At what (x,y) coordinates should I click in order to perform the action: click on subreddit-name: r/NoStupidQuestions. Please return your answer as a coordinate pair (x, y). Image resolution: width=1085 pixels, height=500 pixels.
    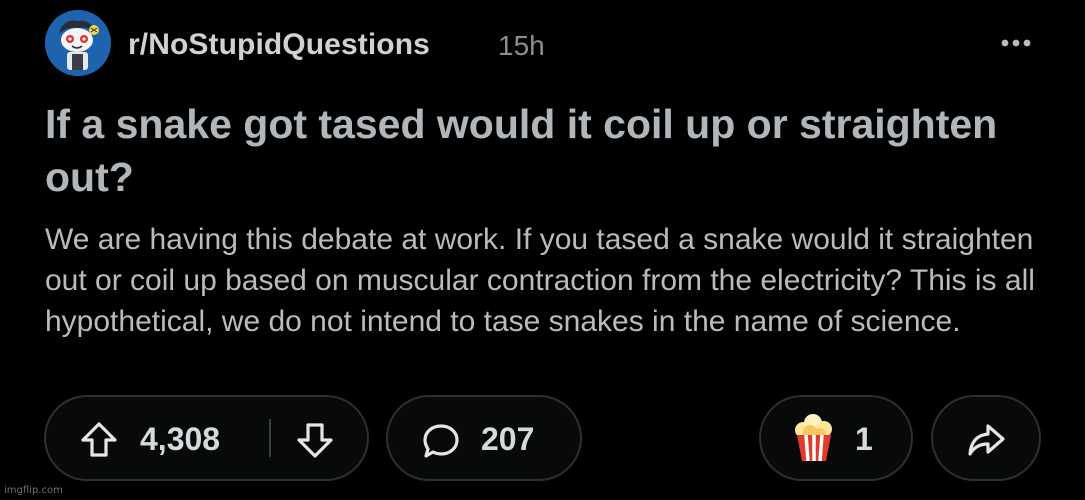
    Looking at the image, I should click on (279, 45).